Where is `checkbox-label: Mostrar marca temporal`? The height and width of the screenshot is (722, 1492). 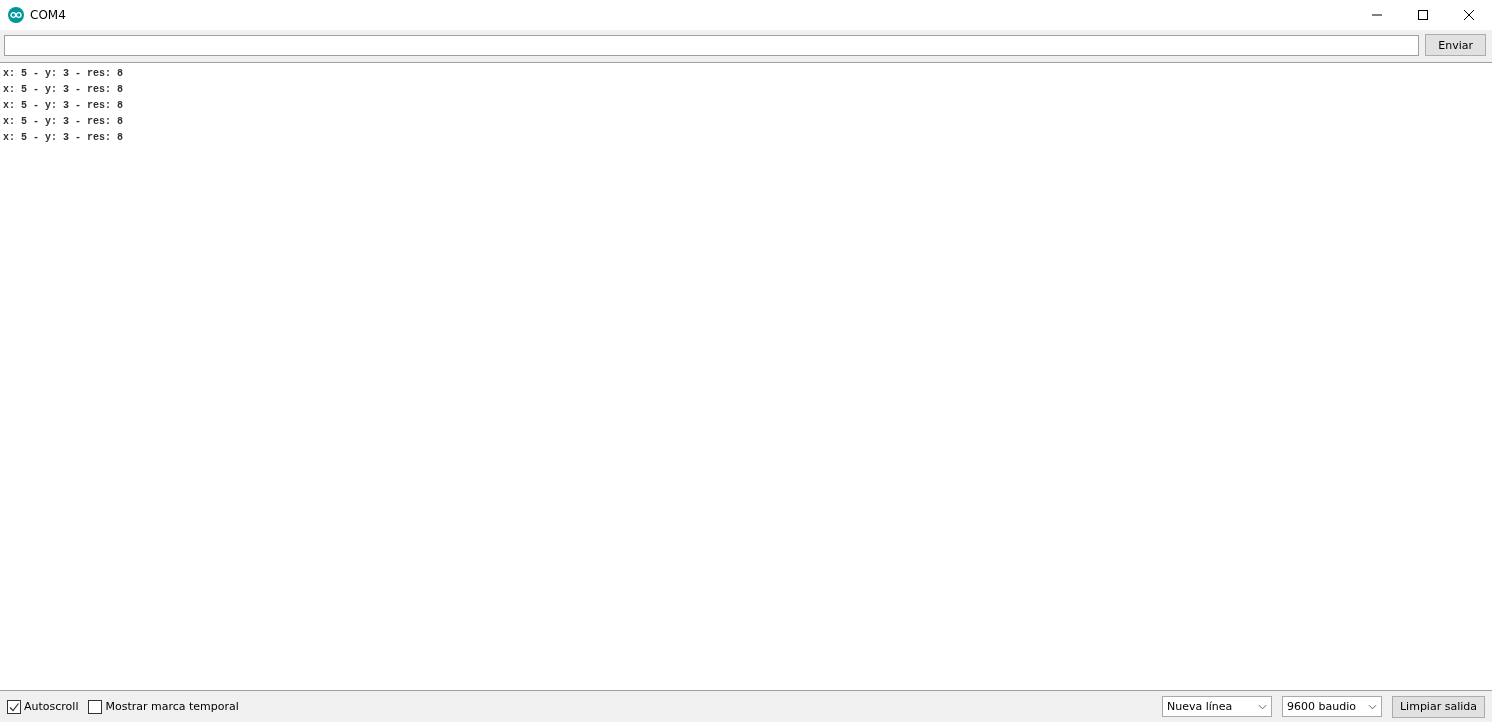
checkbox-label: Mostrar marca temporal is located at coordinates (172, 706).